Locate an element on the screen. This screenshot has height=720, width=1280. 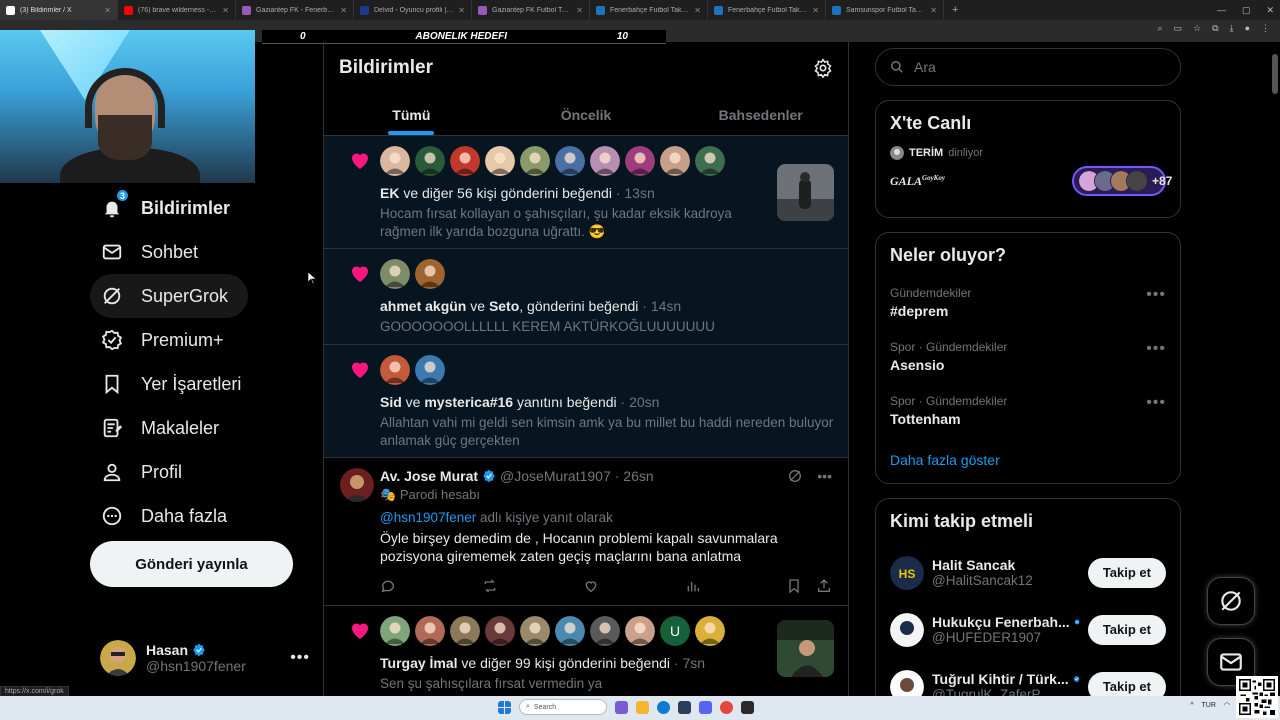
new-tab-button: + is located at coordinates (955, 10).